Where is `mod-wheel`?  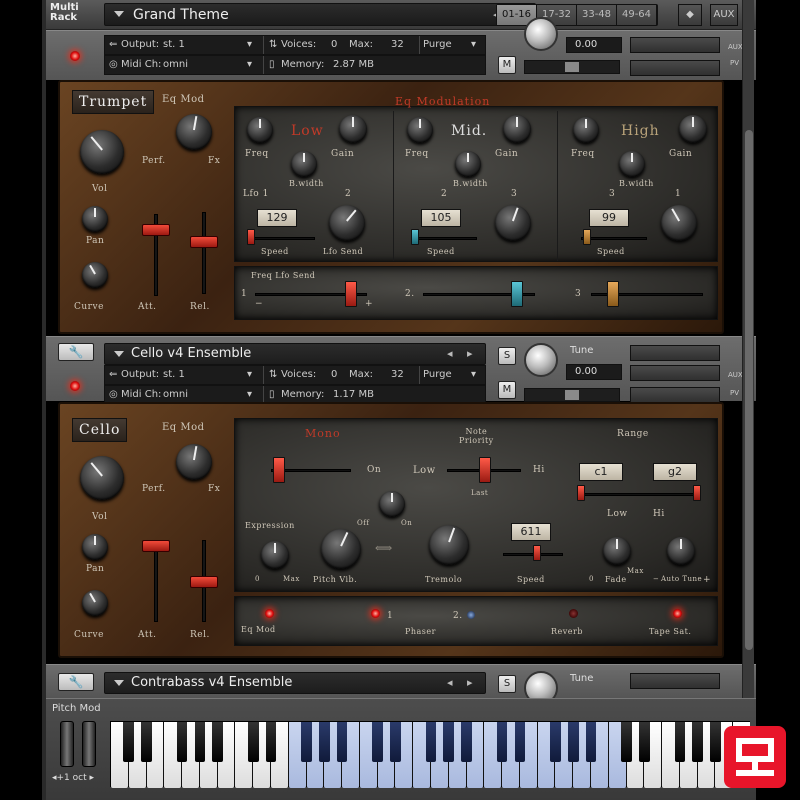
mod-wheel is located at coordinates (89, 744).